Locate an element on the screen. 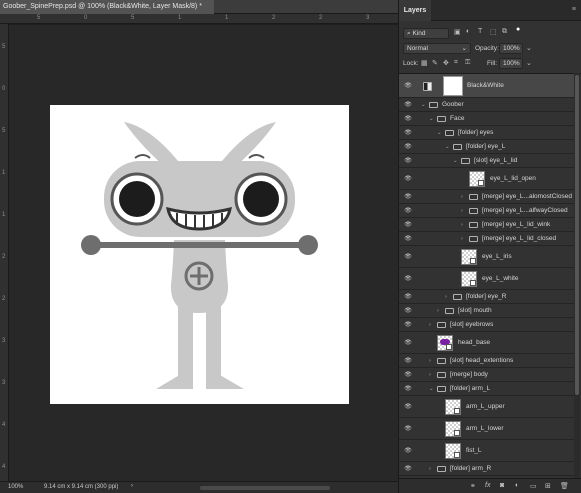  lock-all-icon: ⚿ is located at coordinates (467, 63).